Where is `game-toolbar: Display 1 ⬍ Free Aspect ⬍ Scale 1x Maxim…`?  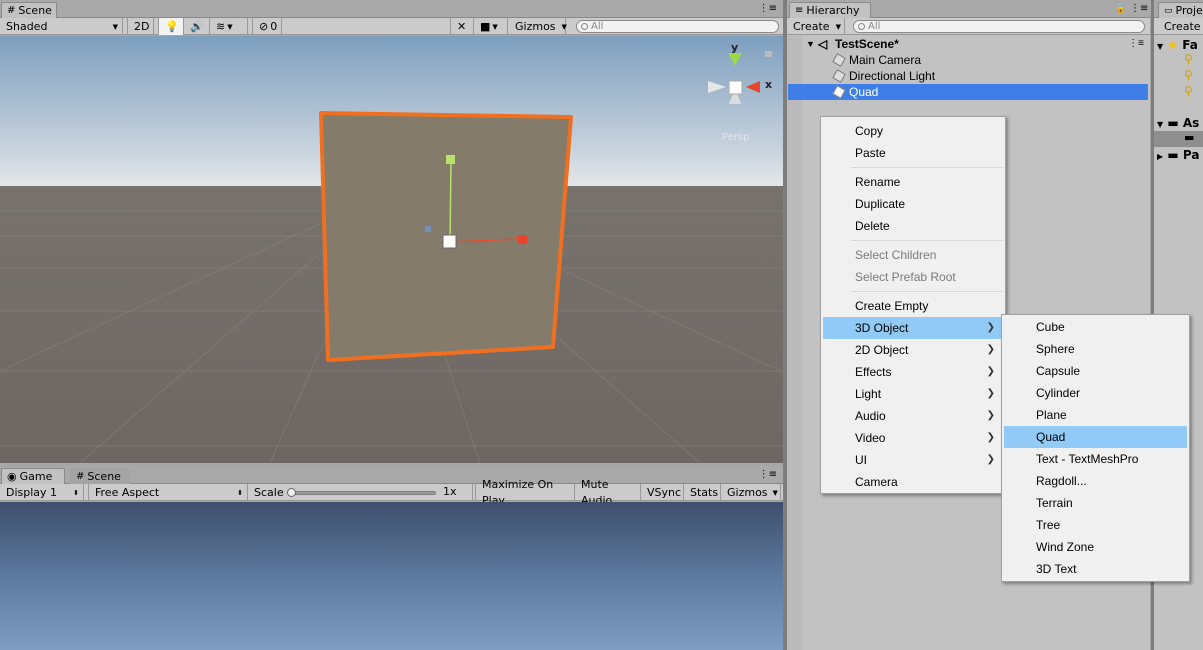 game-toolbar: Display 1 ⬍ Free Aspect ⬍ Scale 1x Maxim… is located at coordinates (391, 492).